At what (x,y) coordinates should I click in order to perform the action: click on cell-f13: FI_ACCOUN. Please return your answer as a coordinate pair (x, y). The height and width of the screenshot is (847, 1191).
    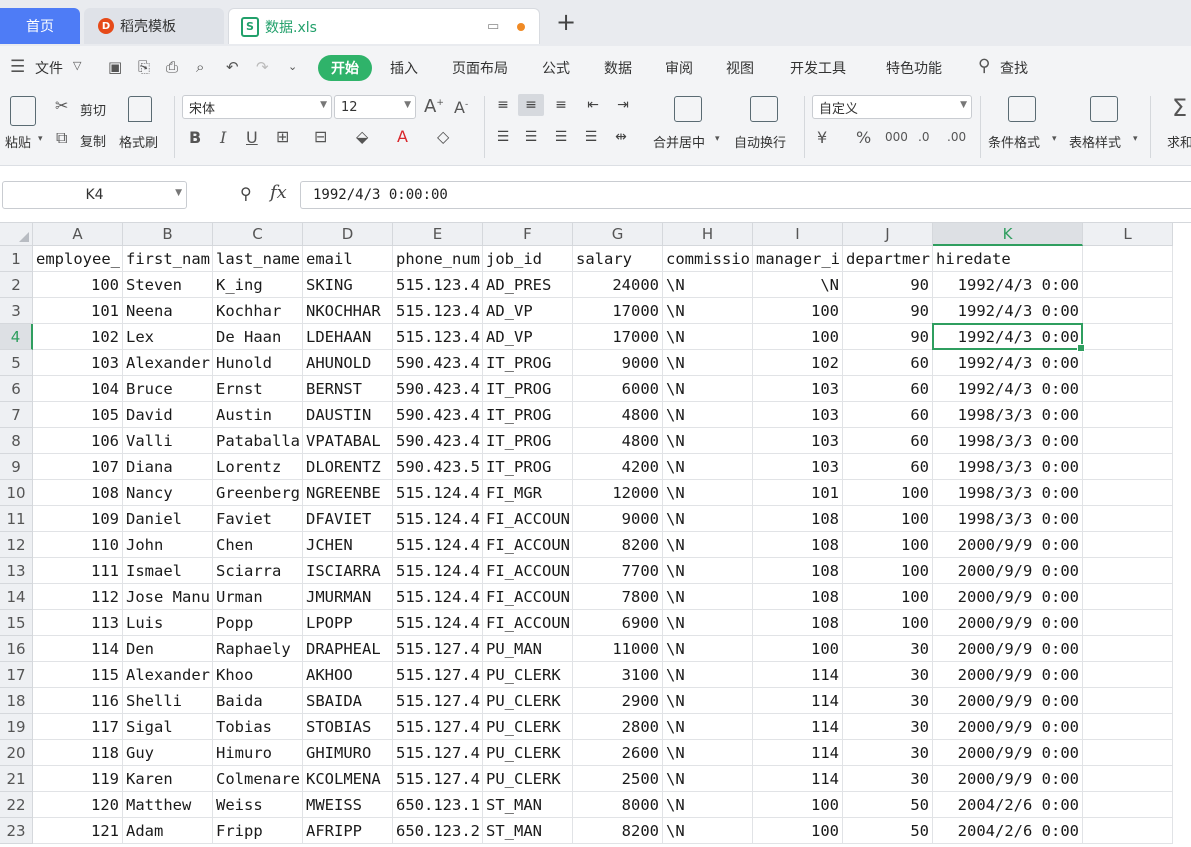
    Looking at the image, I should click on (528, 571).